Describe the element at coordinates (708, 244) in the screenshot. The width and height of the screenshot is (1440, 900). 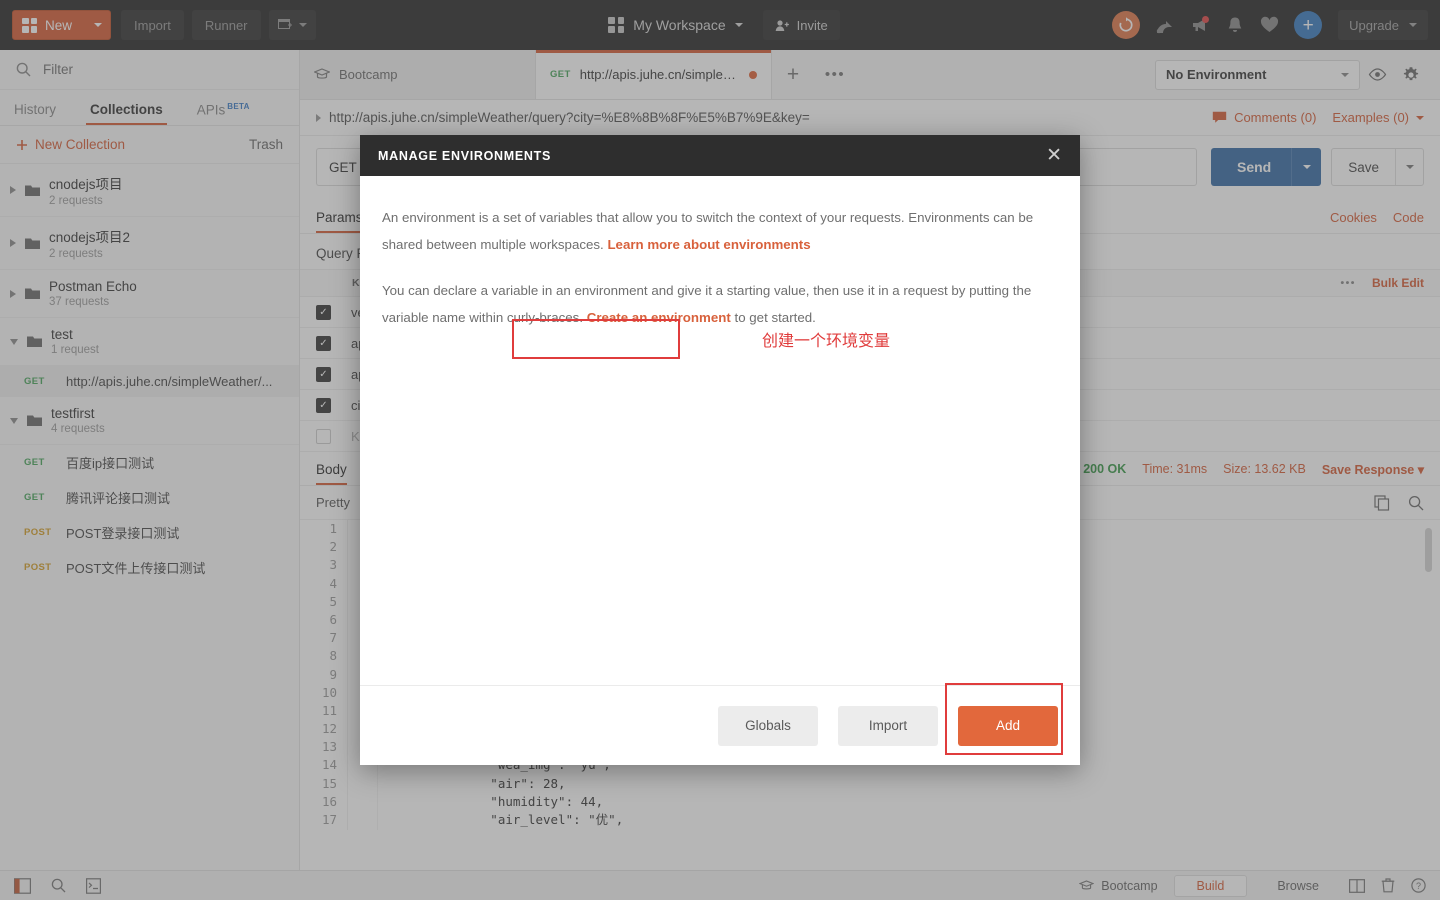
I see `learn-more-link: Learn more about environments` at that location.